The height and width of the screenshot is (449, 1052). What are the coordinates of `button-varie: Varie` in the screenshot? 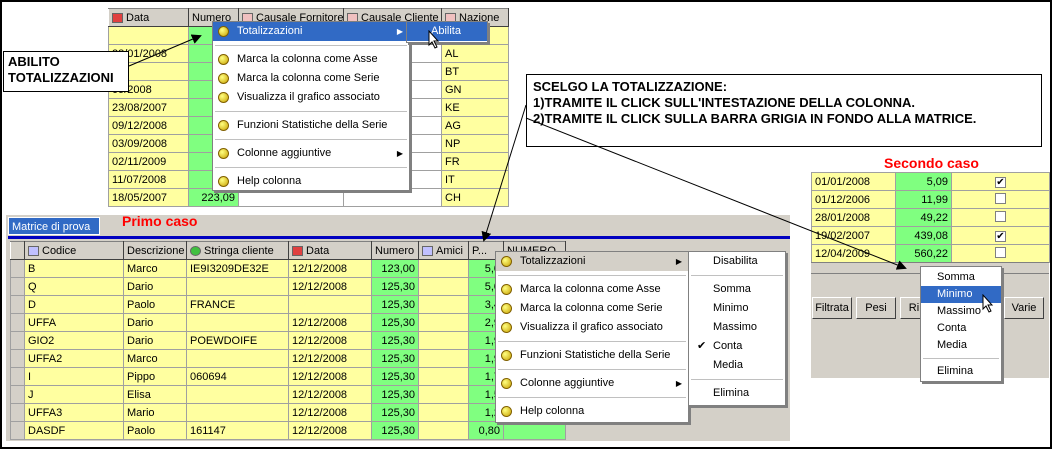 It's located at (1024, 308).